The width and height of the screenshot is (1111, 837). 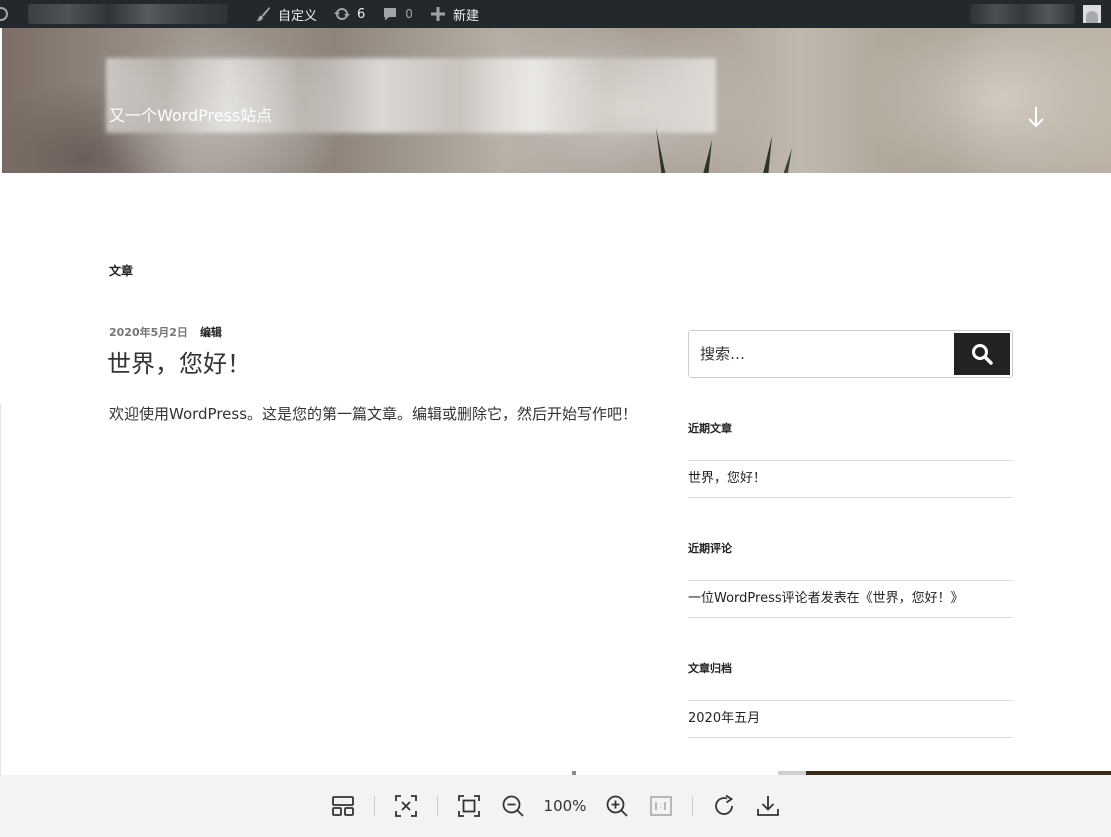 I want to click on wordpress-logo-icon, so click(x=9, y=14).